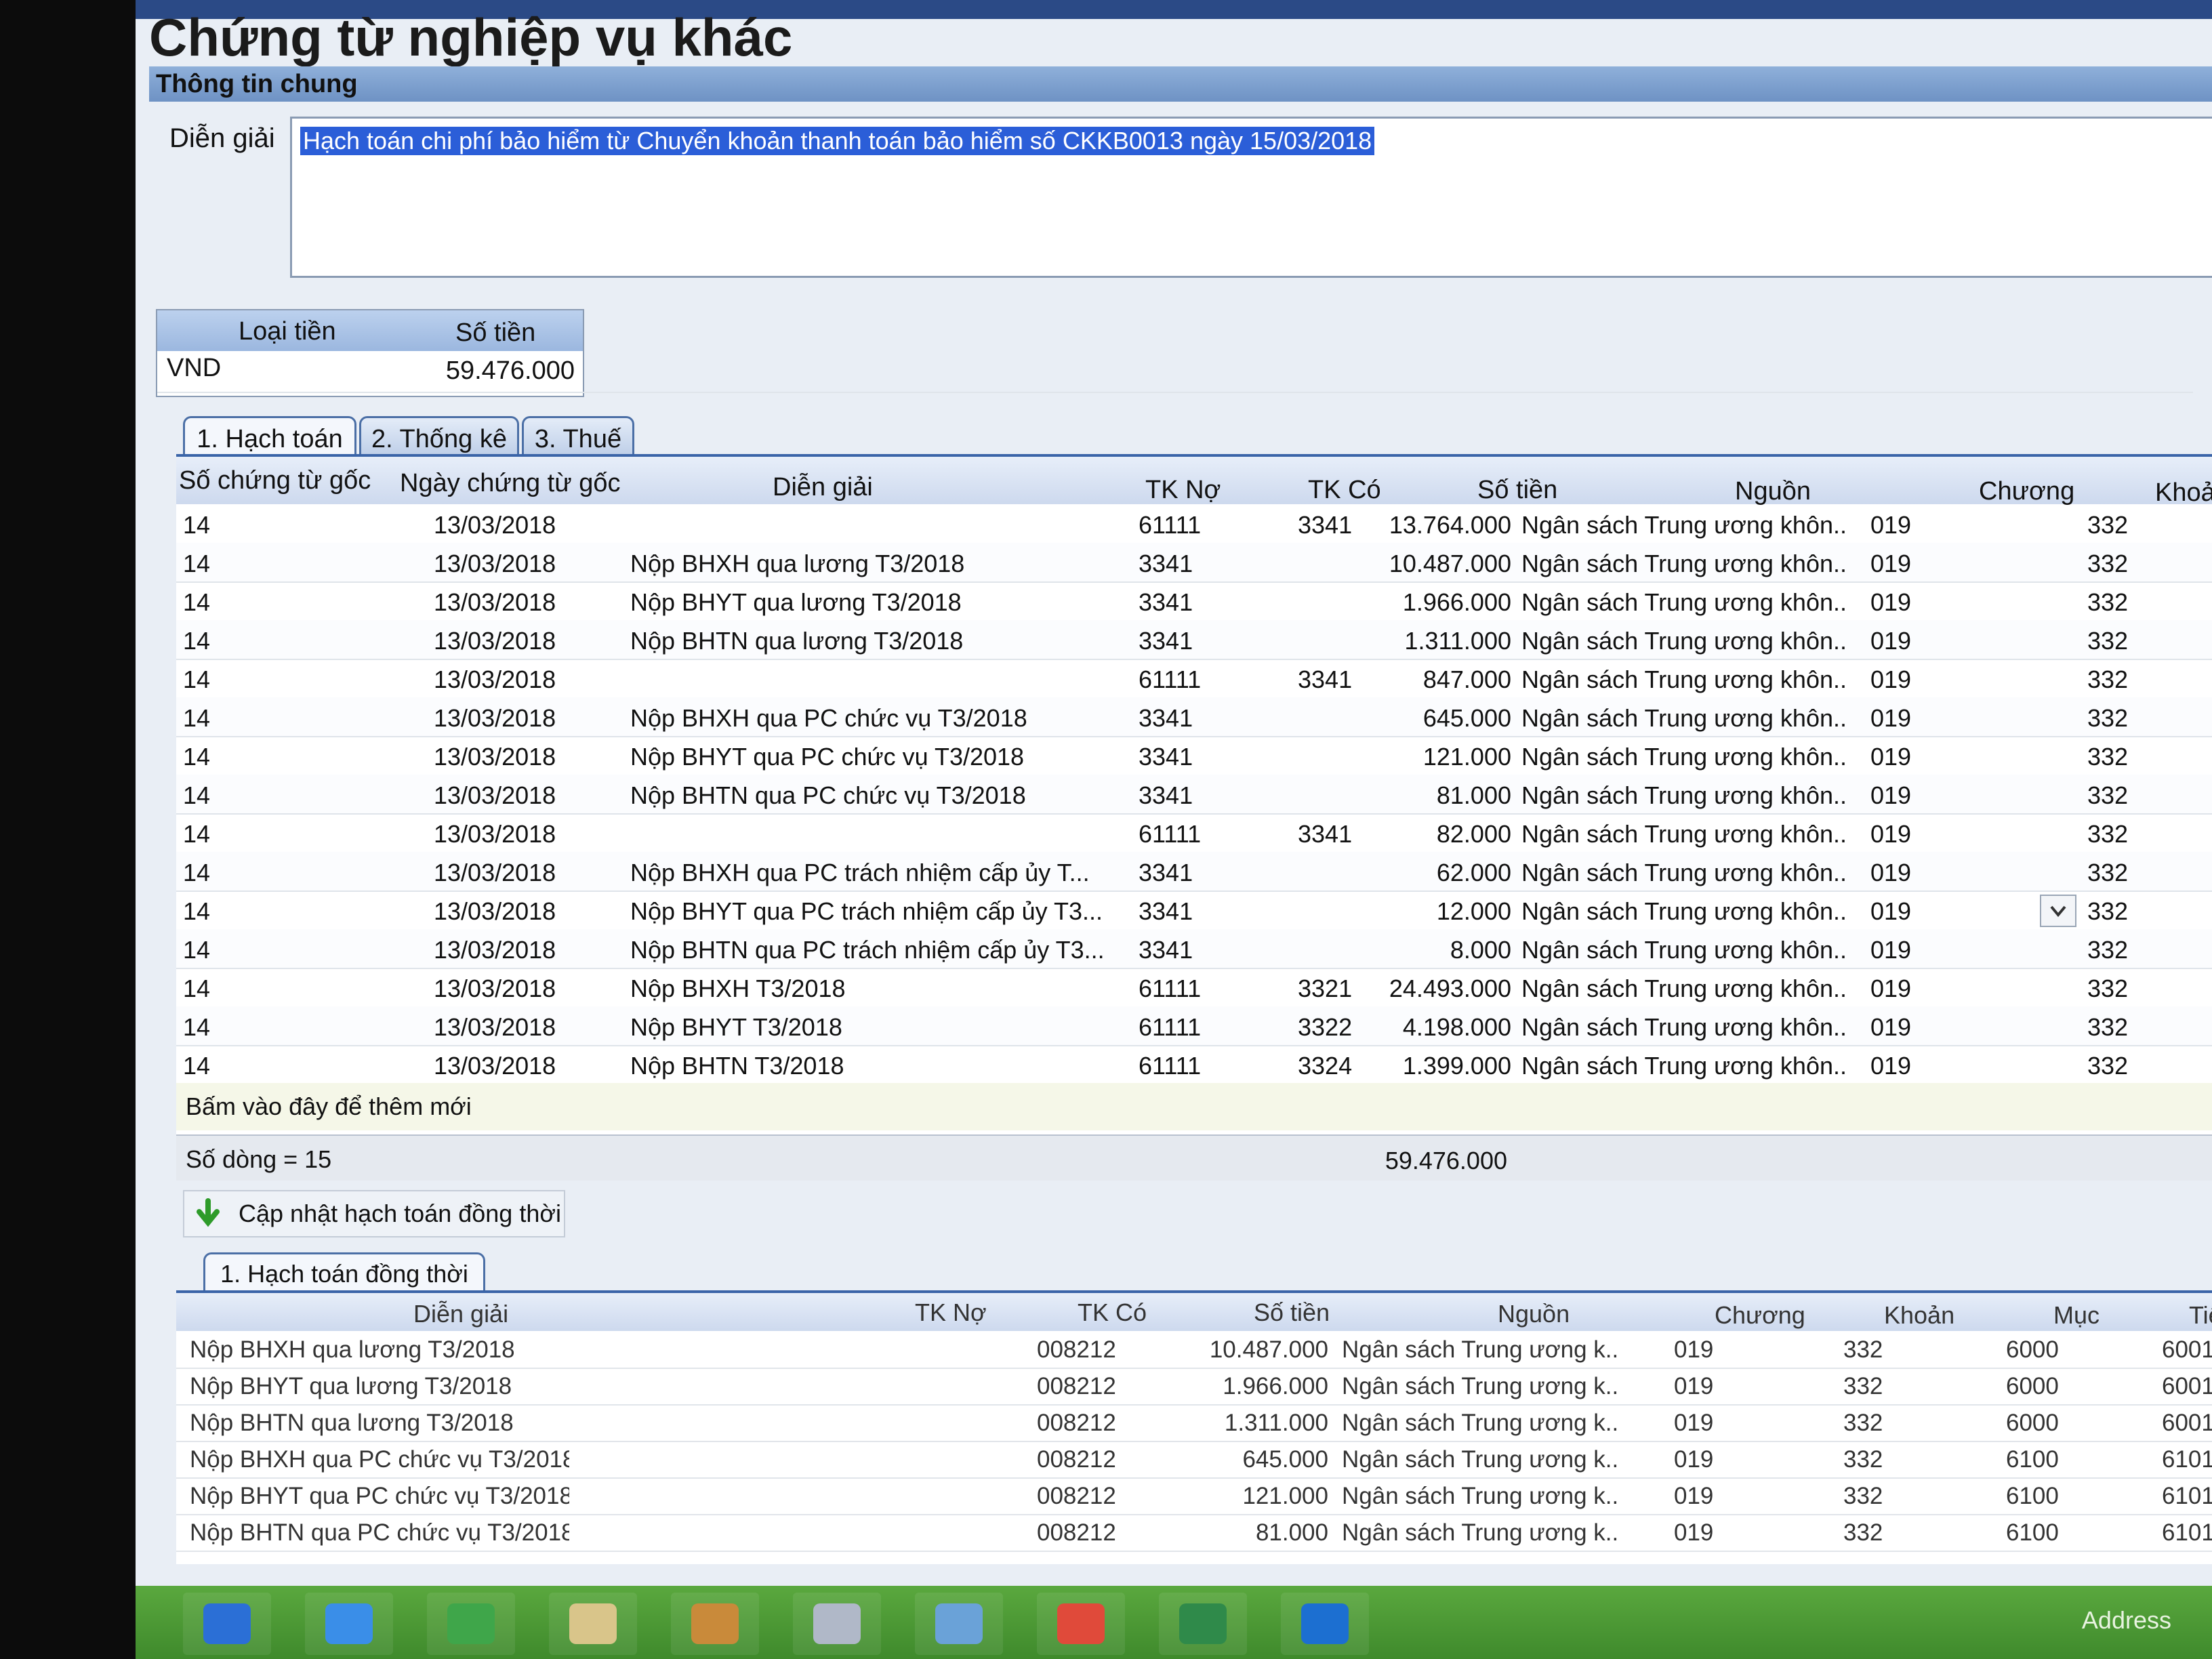 The height and width of the screenshot is (1659, 2212). What do you see at coordinates (823, 488) in the screenshot?
I see `header-description: Diễn giải` at bounding box center [823, 488].